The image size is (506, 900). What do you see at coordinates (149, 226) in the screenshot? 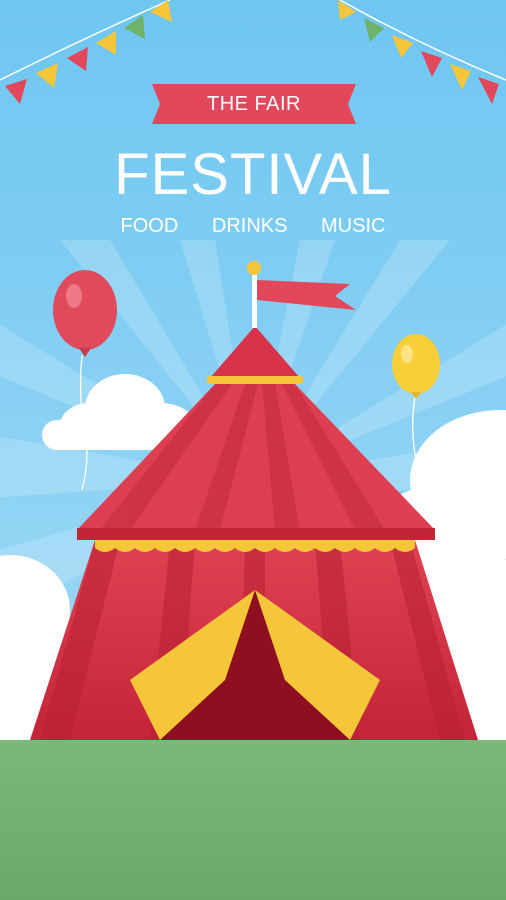
I see `tagline-food: FOOD` at bounding box center [149, 226].